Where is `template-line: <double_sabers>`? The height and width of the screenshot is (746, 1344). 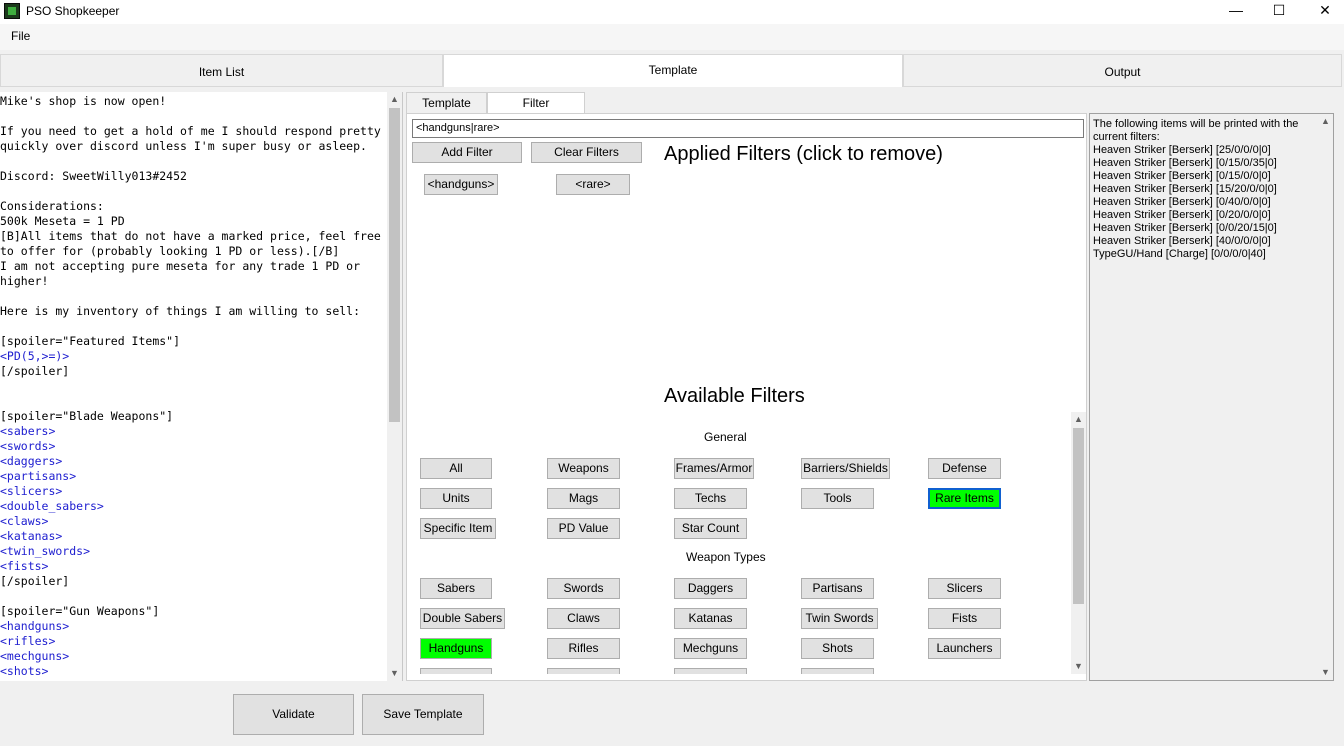
template-line: <double_sabers> is located at coordinates (52, 506).